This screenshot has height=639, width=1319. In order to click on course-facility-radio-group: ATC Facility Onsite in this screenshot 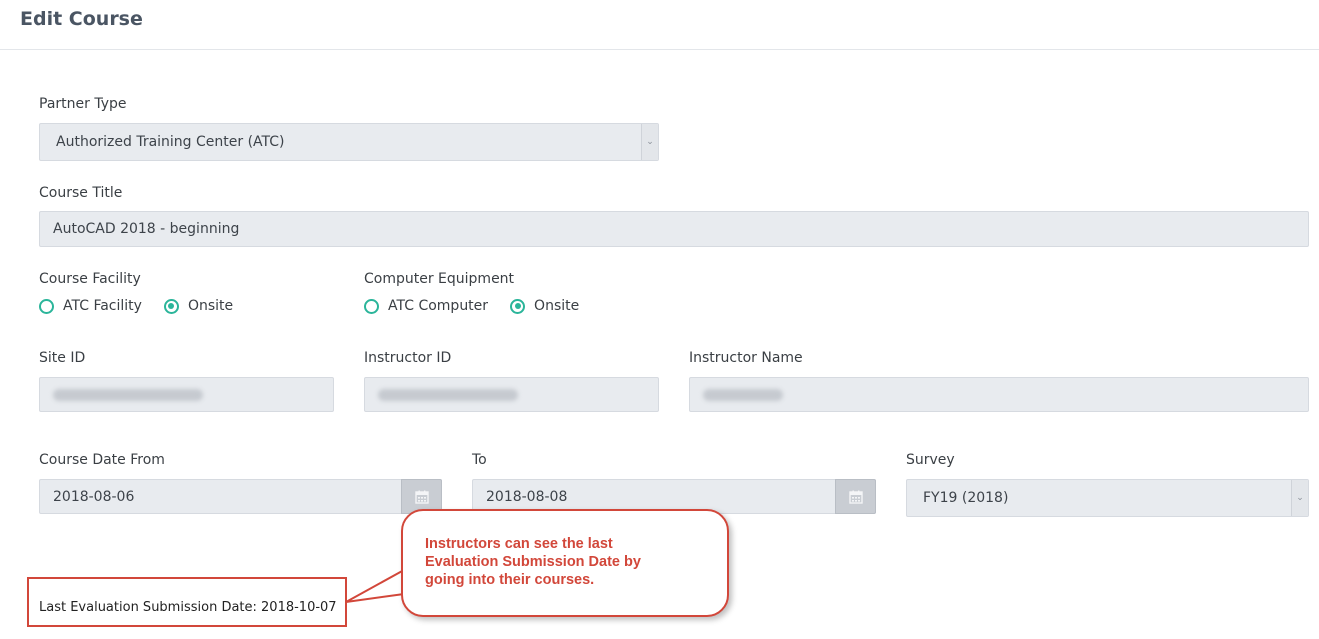, I will do `click(147, 306)`.